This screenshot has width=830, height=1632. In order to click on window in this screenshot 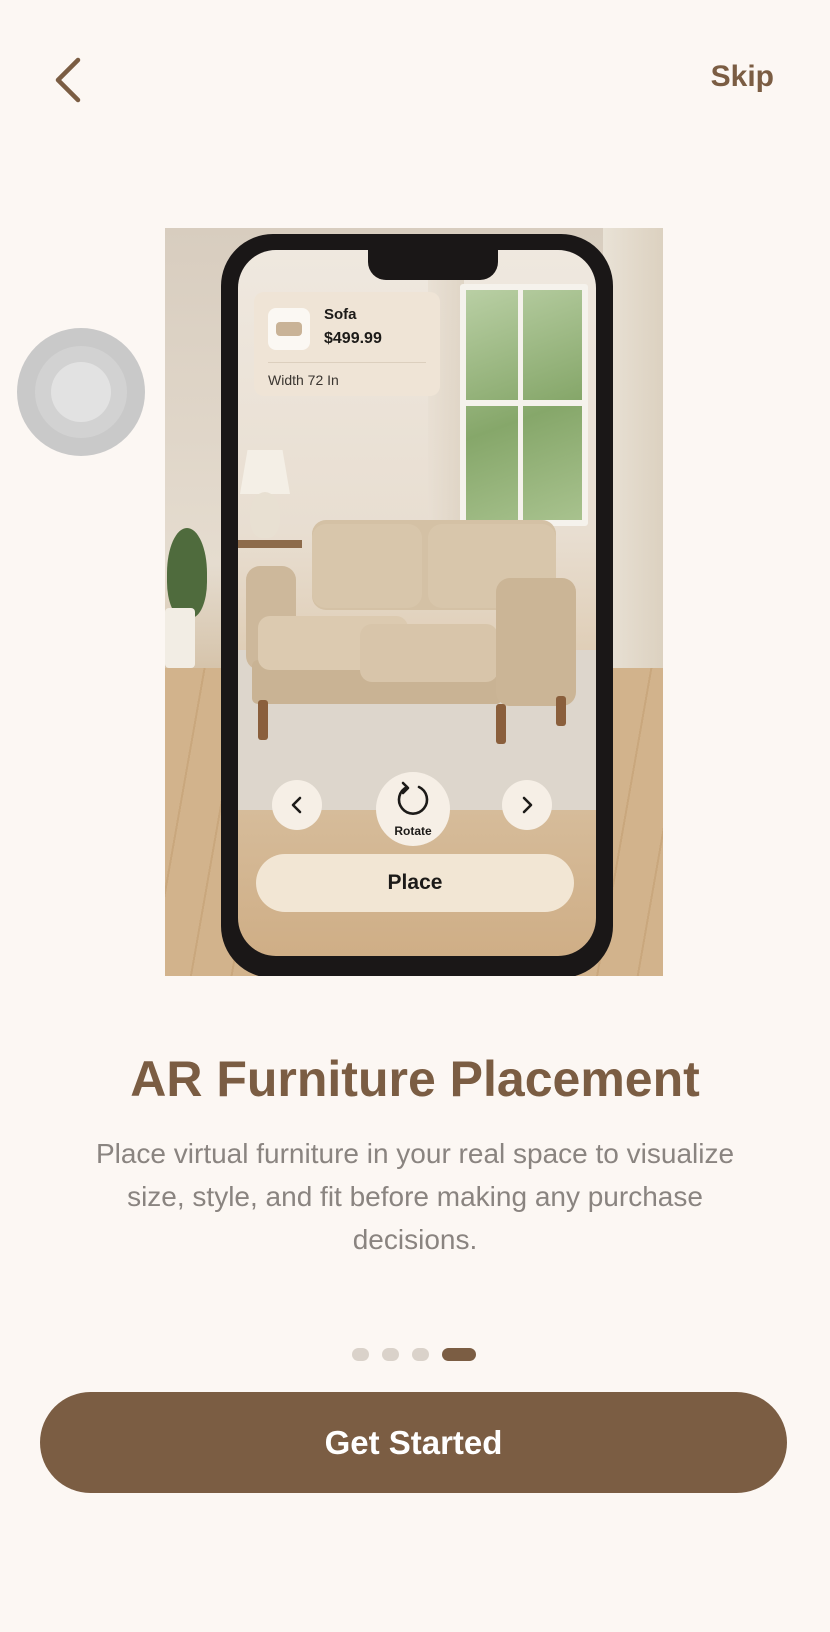, I will do `click(524, 405)`.